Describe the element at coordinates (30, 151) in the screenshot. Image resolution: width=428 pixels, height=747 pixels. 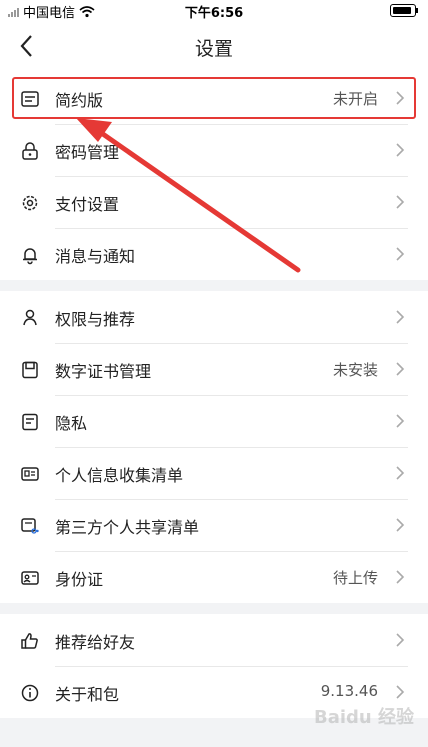
I see `lock-icon` at that location.